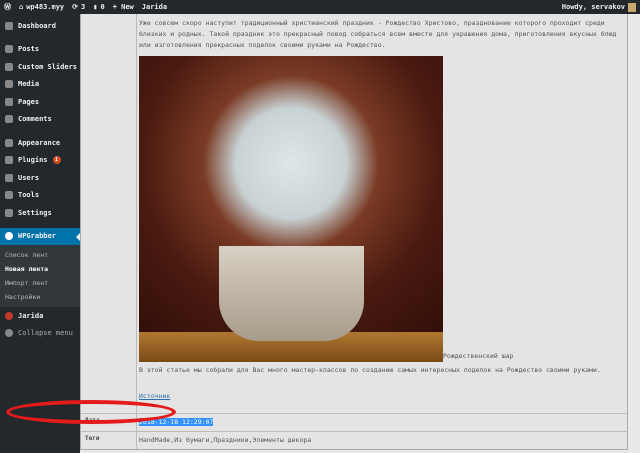 The height and width of the screenshot is (453, 640). I want to click on submenu-feed-list: Список лент, so click(40, 255).